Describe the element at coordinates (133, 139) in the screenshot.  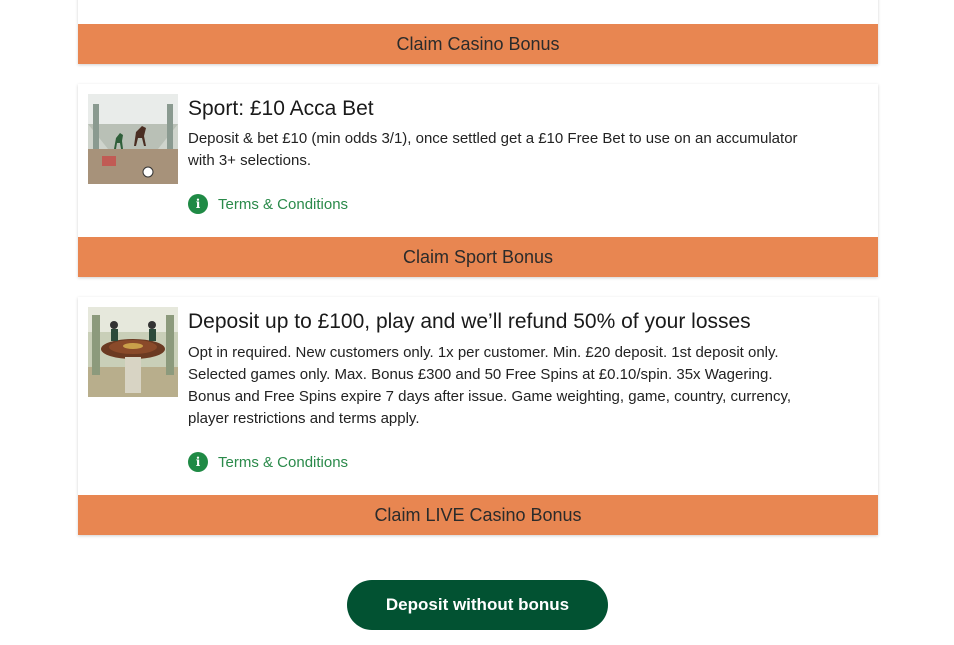
I see `sport-offer-image` at that location.